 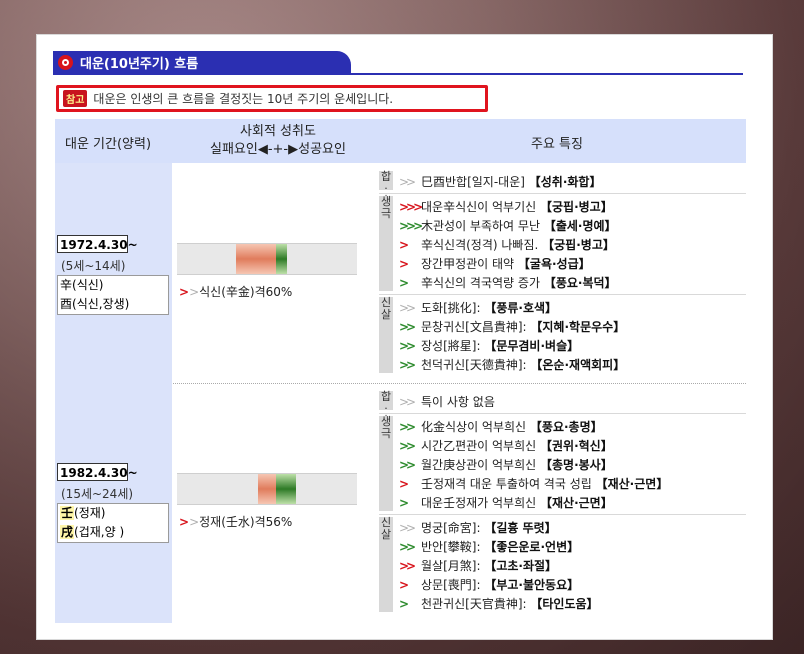 I want to click on feature-text: 천관귀신[天官貴神]:, so click(x=476, y=604).